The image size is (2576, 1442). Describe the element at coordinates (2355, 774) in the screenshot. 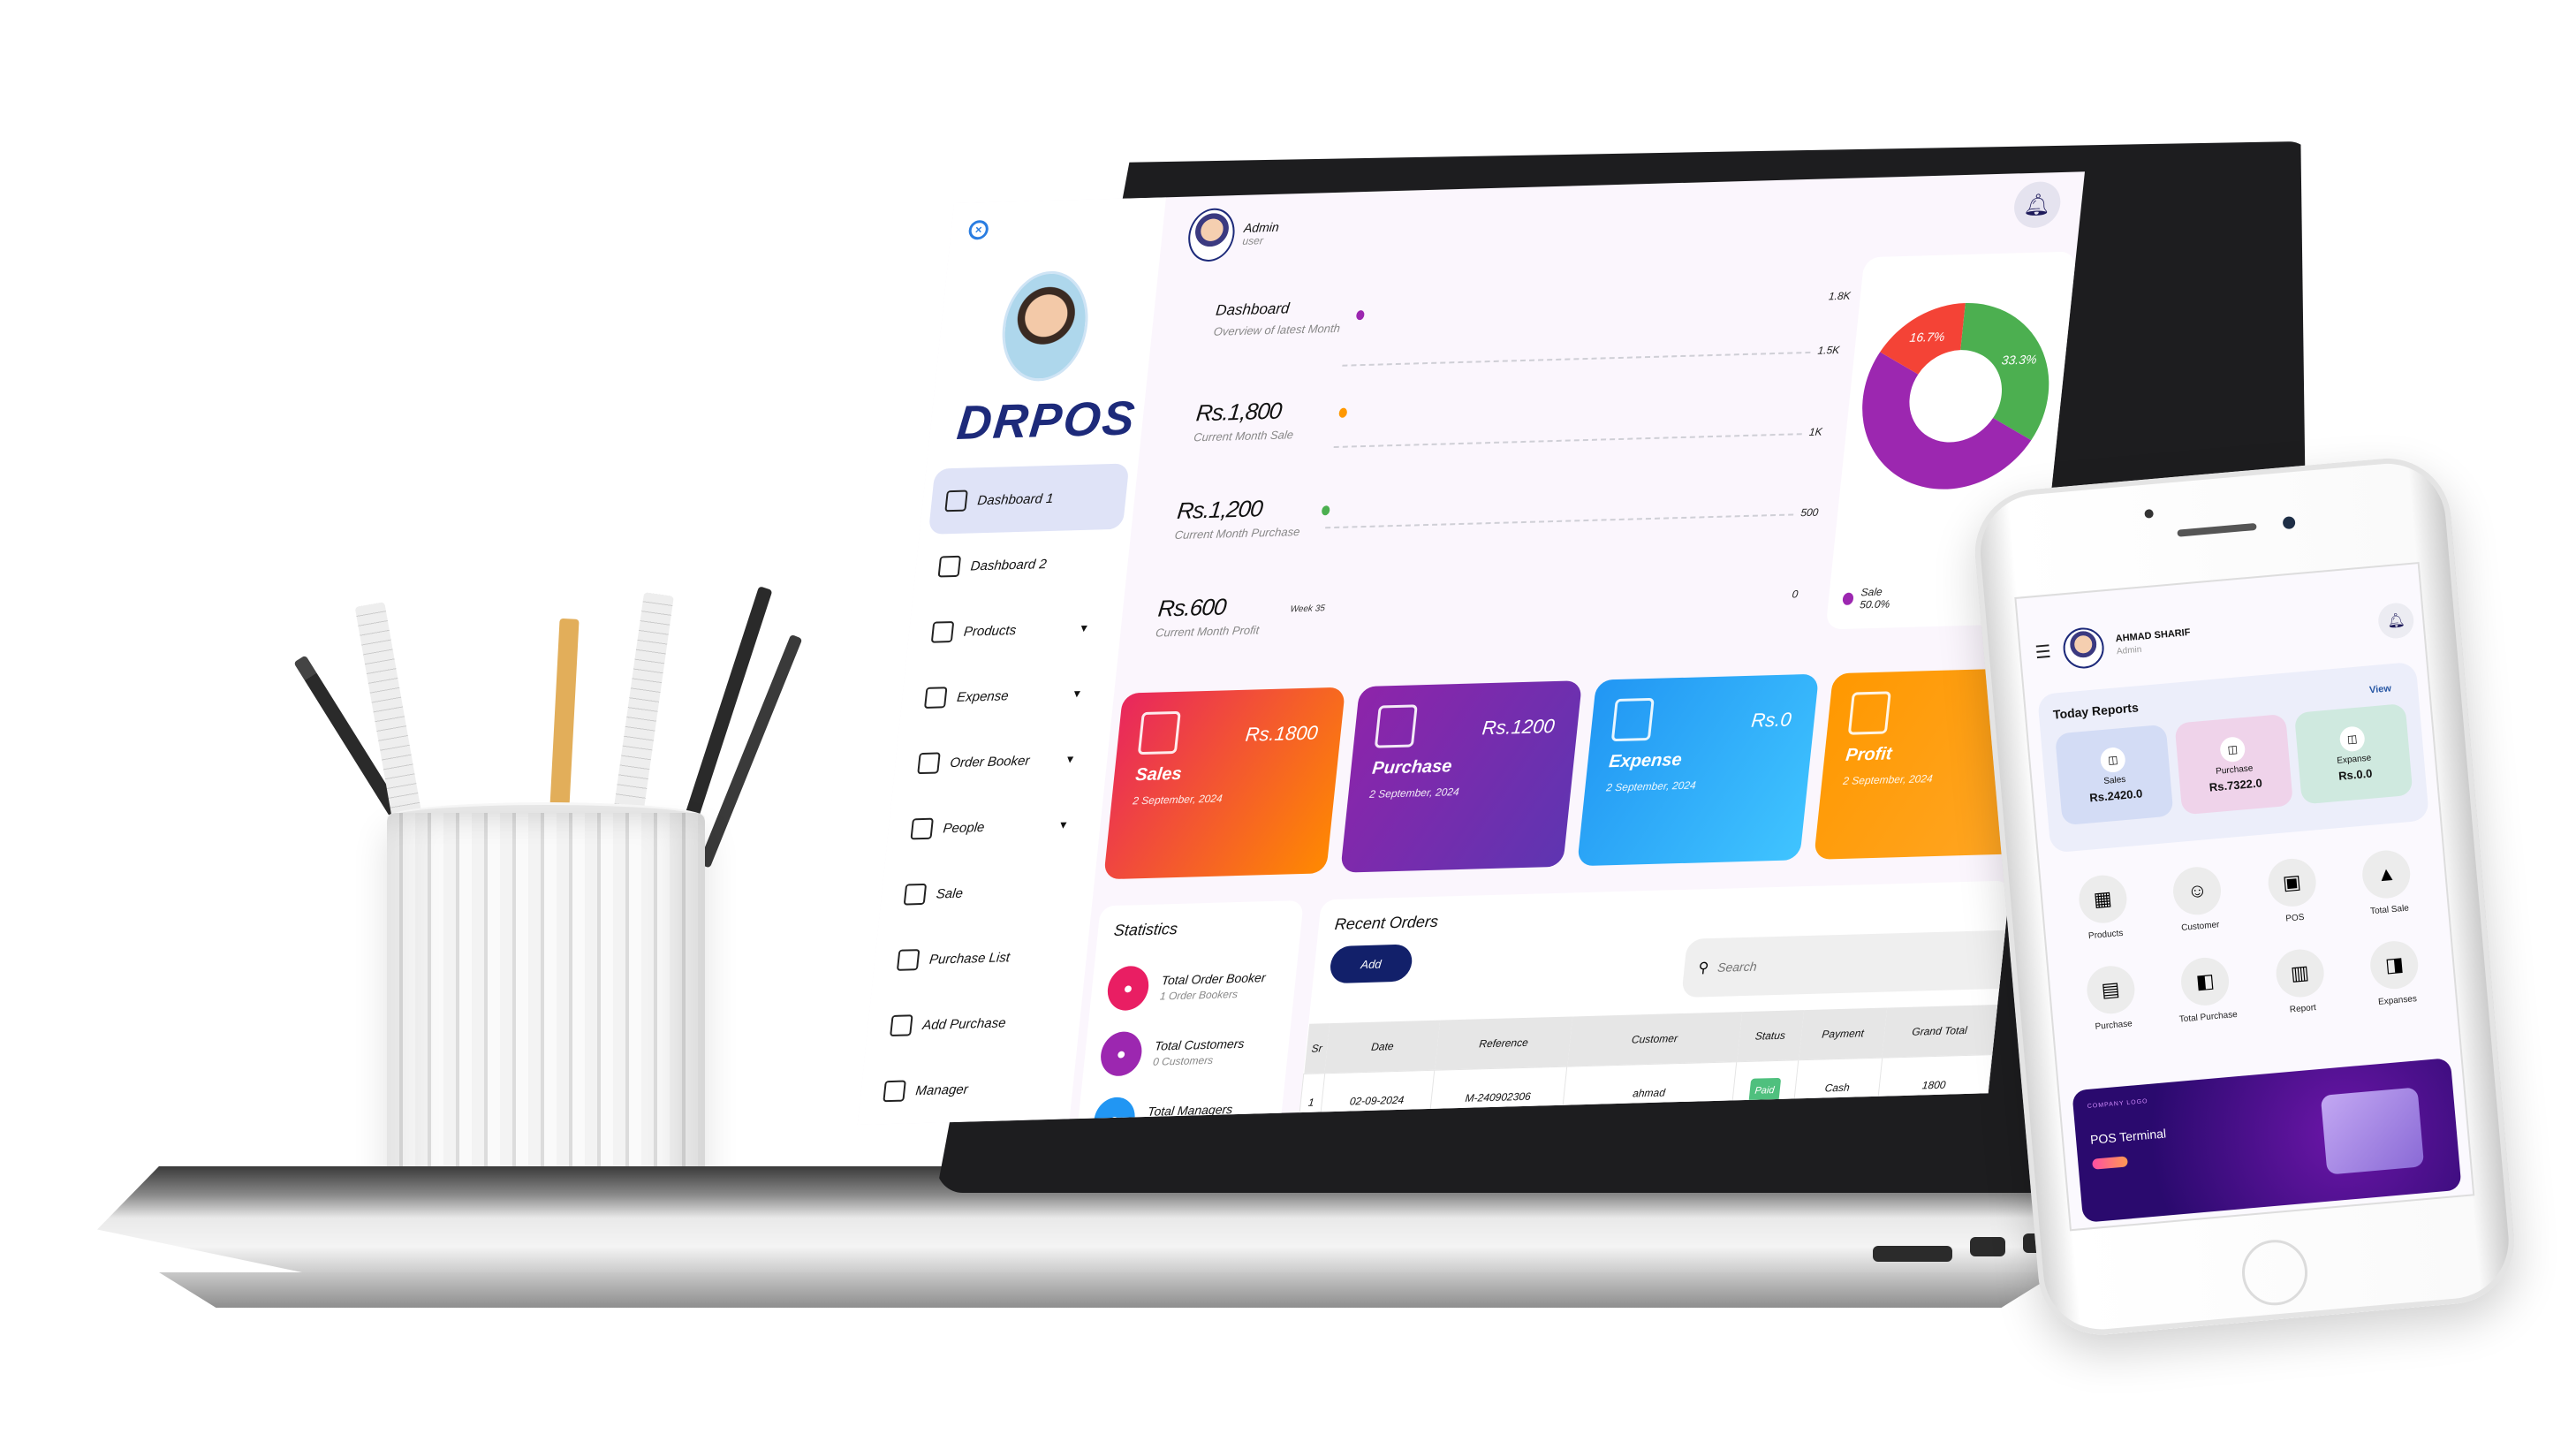

I see `report-value: Rs.0.0` at that location.